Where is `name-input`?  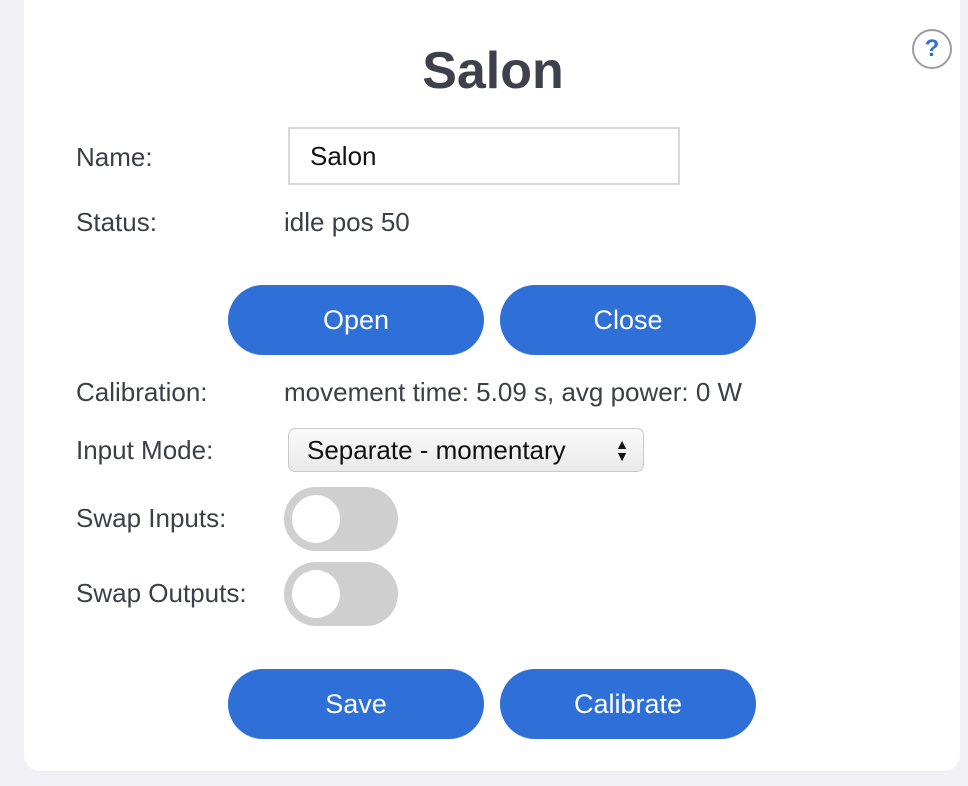 name-input is located at coordinates (484, 156).